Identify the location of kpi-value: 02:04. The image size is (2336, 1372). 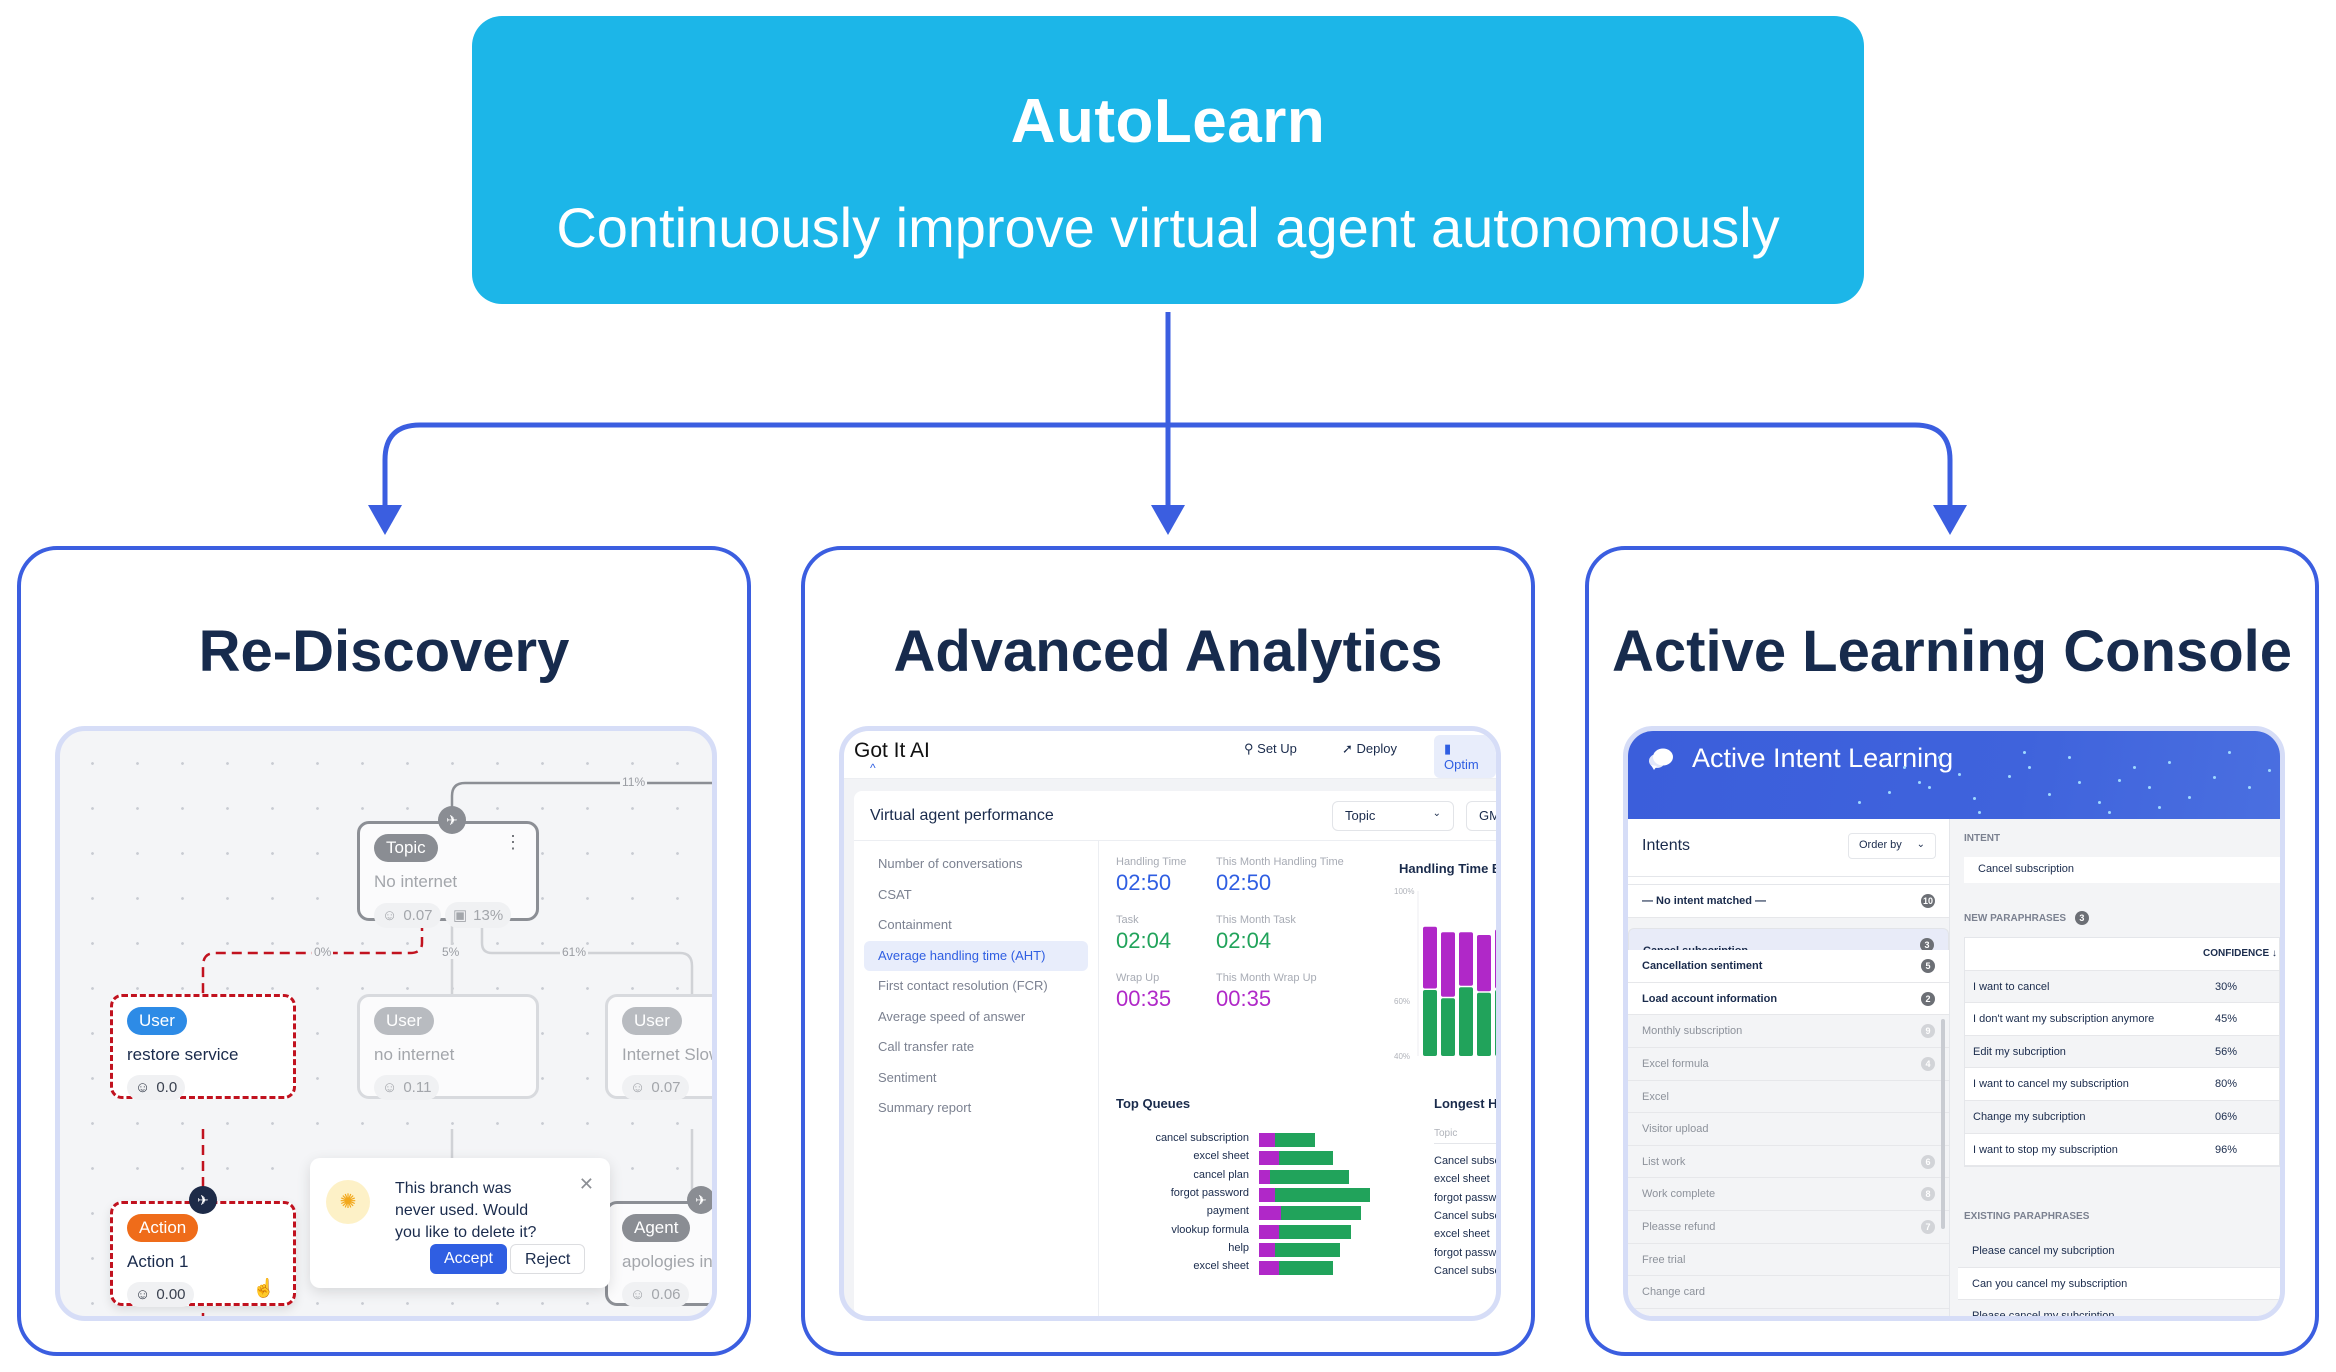
(1144, 940).